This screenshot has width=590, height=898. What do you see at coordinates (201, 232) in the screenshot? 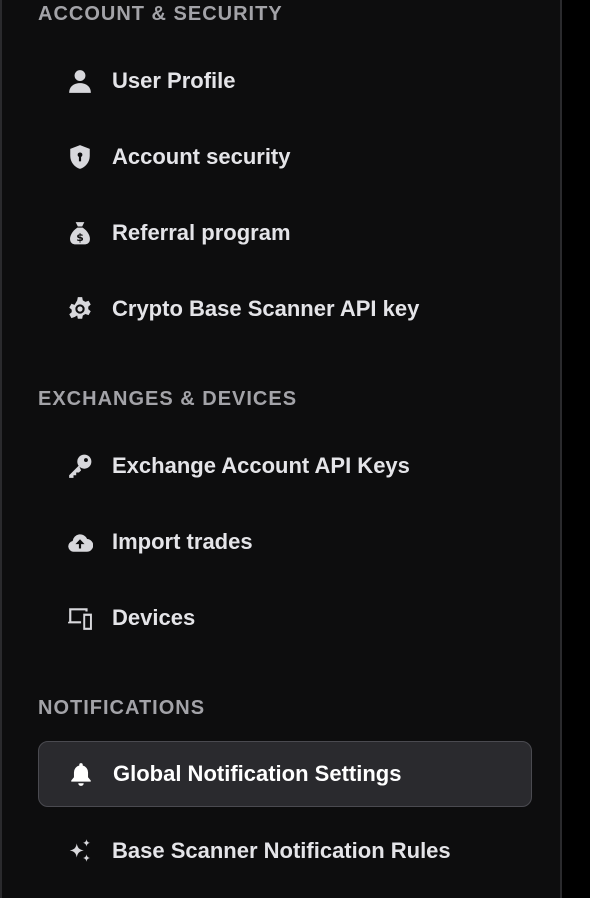
I see `sidebar-item-label: Referral program` at bounding box center [201, 232].